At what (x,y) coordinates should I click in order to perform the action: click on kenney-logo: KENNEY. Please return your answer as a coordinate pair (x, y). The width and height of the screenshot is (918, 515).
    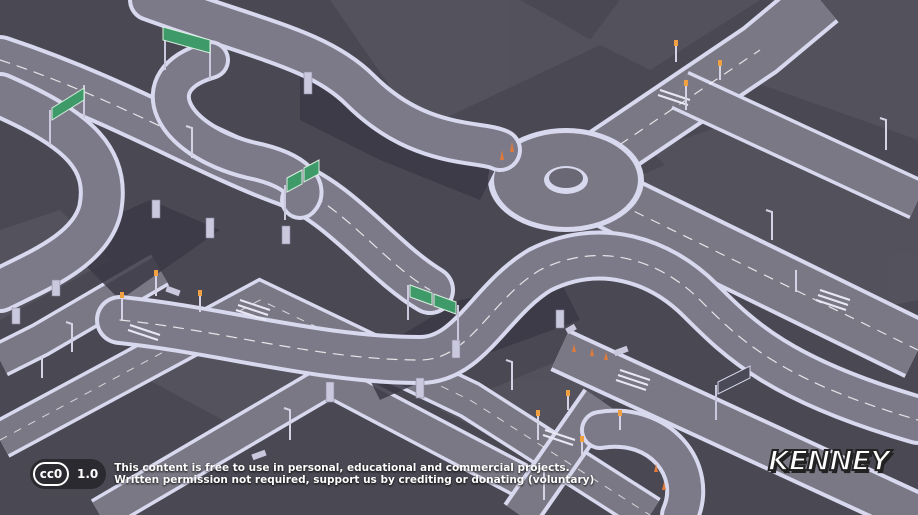
    Looking at the image, I should click on (829, 465).